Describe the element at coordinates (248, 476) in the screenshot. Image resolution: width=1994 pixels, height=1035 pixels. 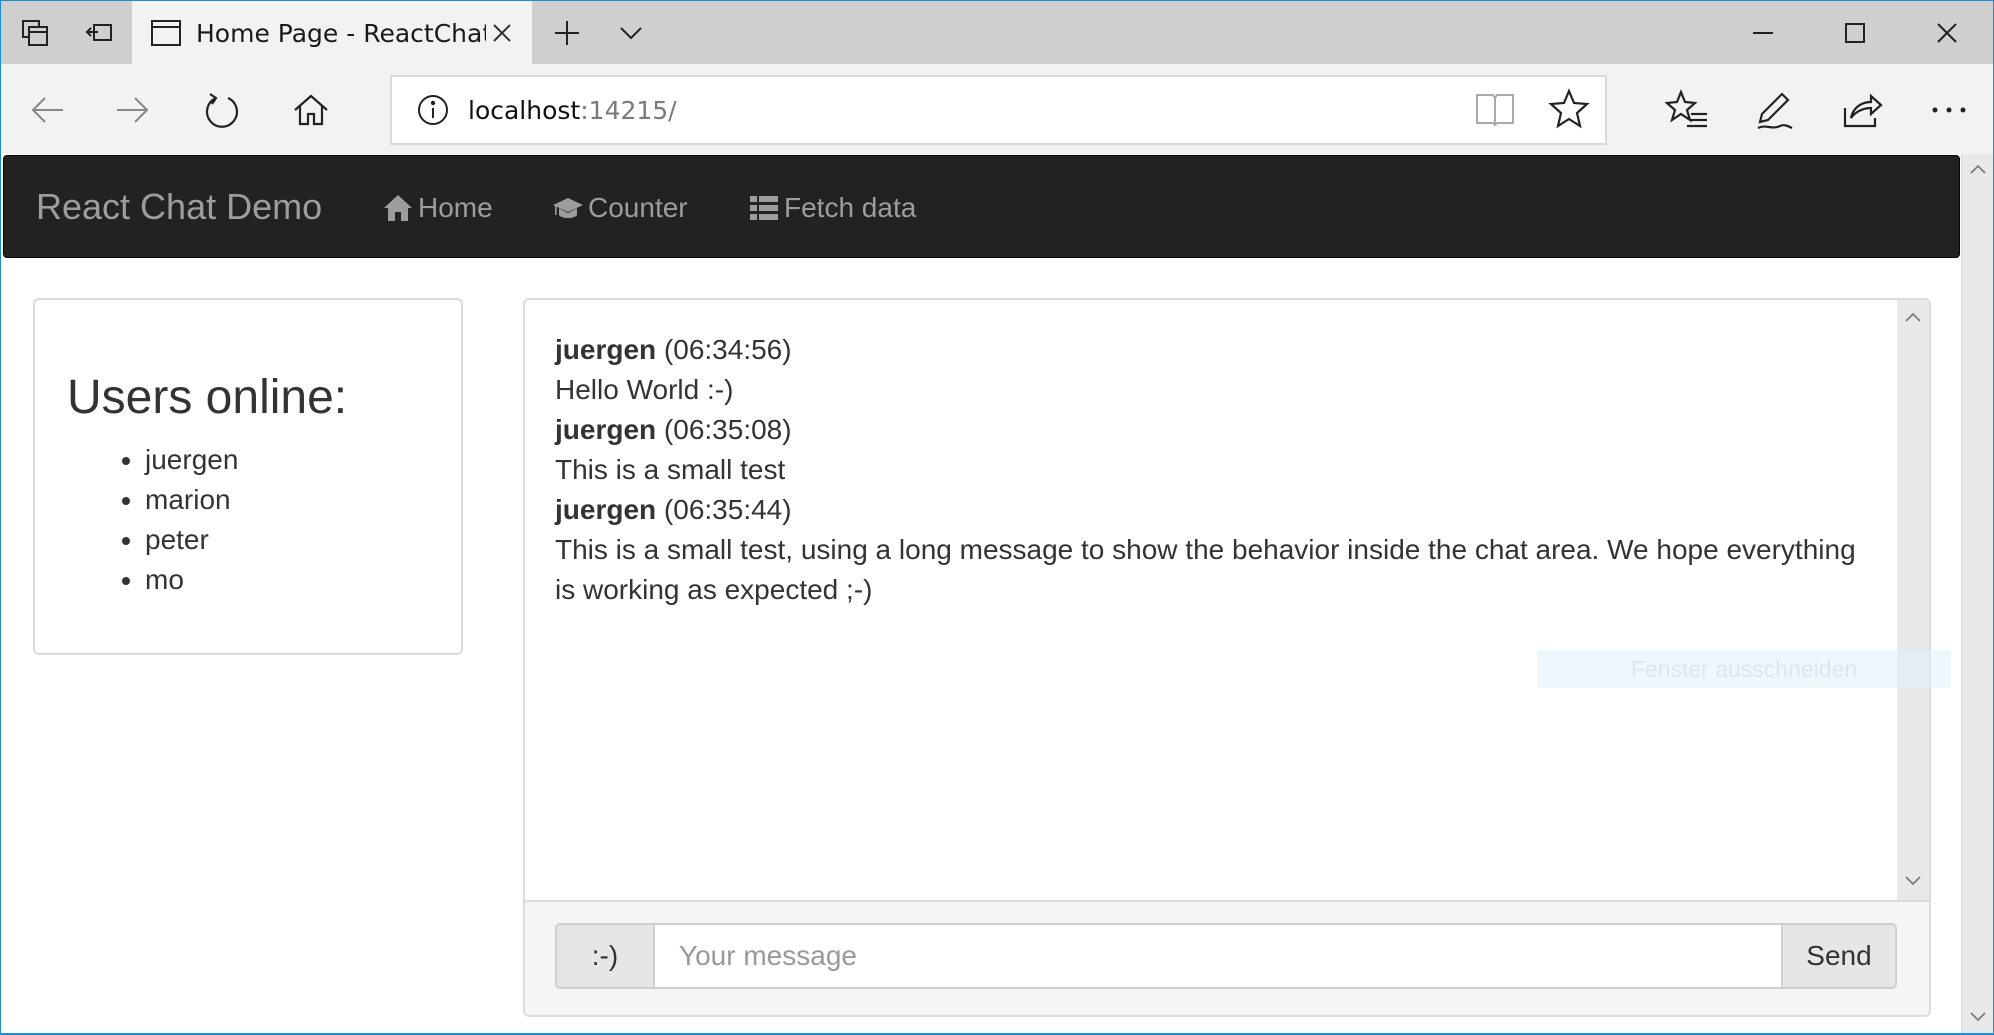
I see `users-online-panel: Users online: juergen marion peter mo` at that location.